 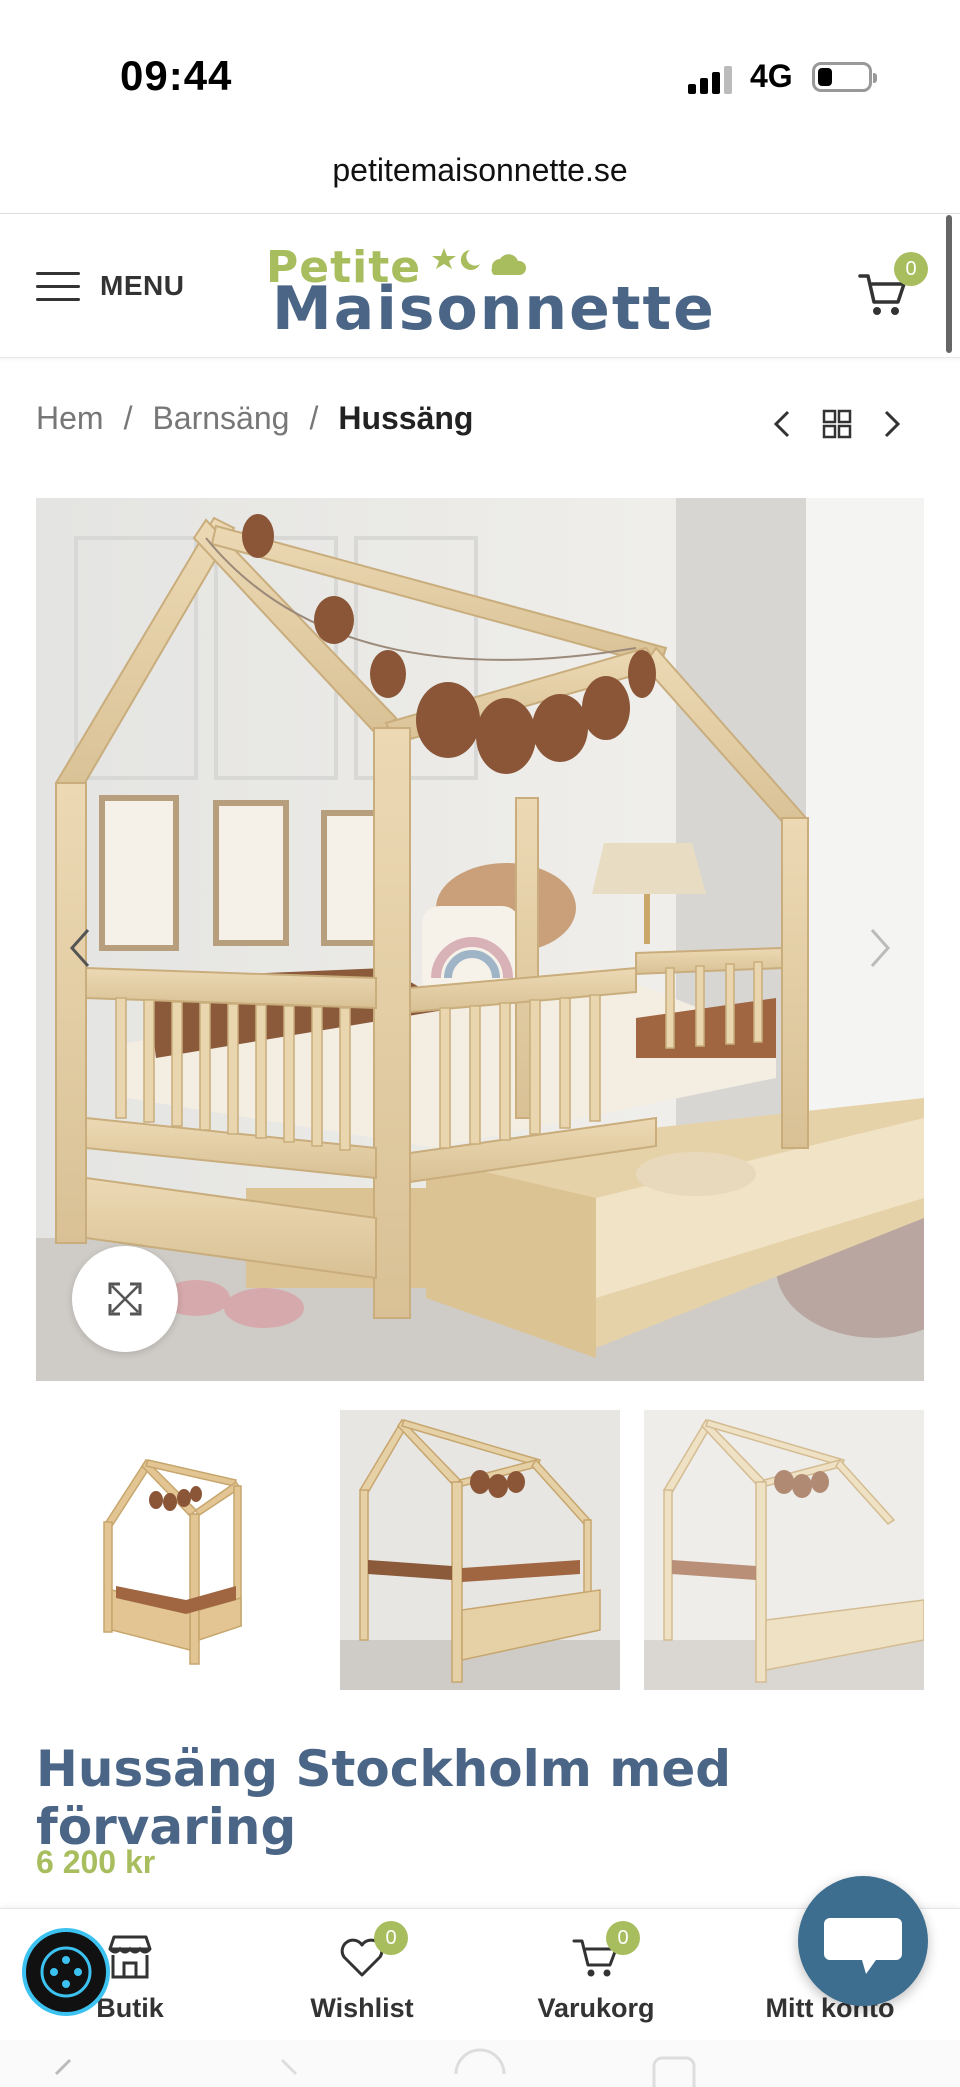 What do you see at coordinates (596, 1975) in the screenshot?
I see `tab-varukorg: 0 Varukorg` at bounding box center [596, 1975].